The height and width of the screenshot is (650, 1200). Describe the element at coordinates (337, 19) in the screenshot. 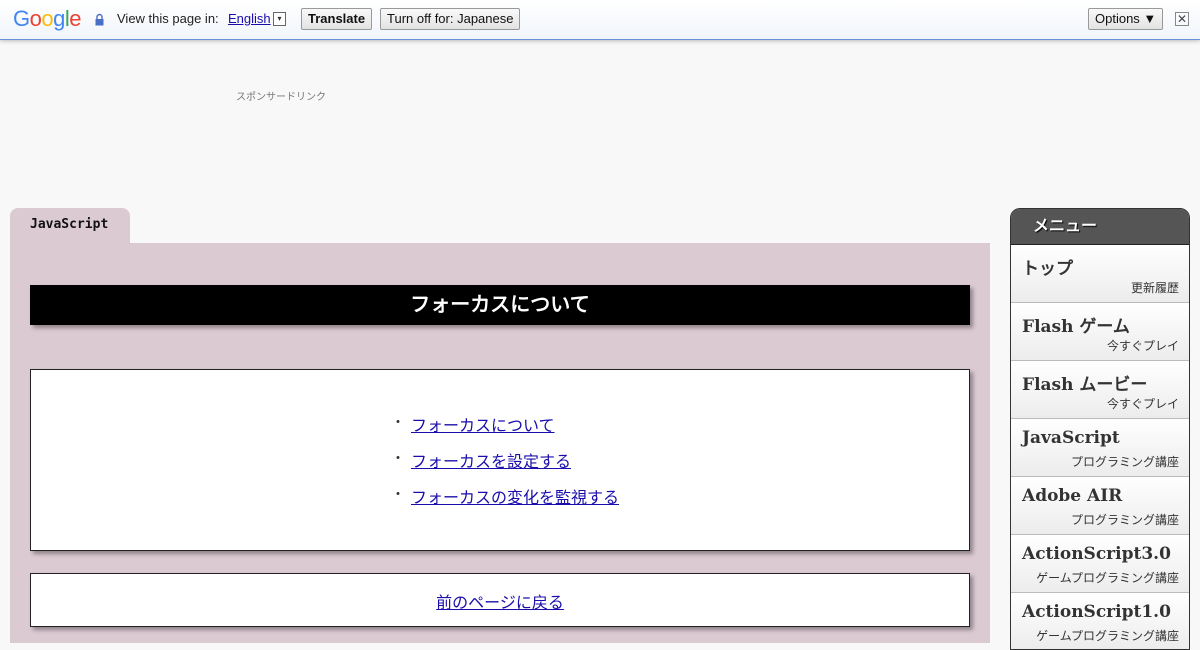

I see `translate-button: Translate` at that location.